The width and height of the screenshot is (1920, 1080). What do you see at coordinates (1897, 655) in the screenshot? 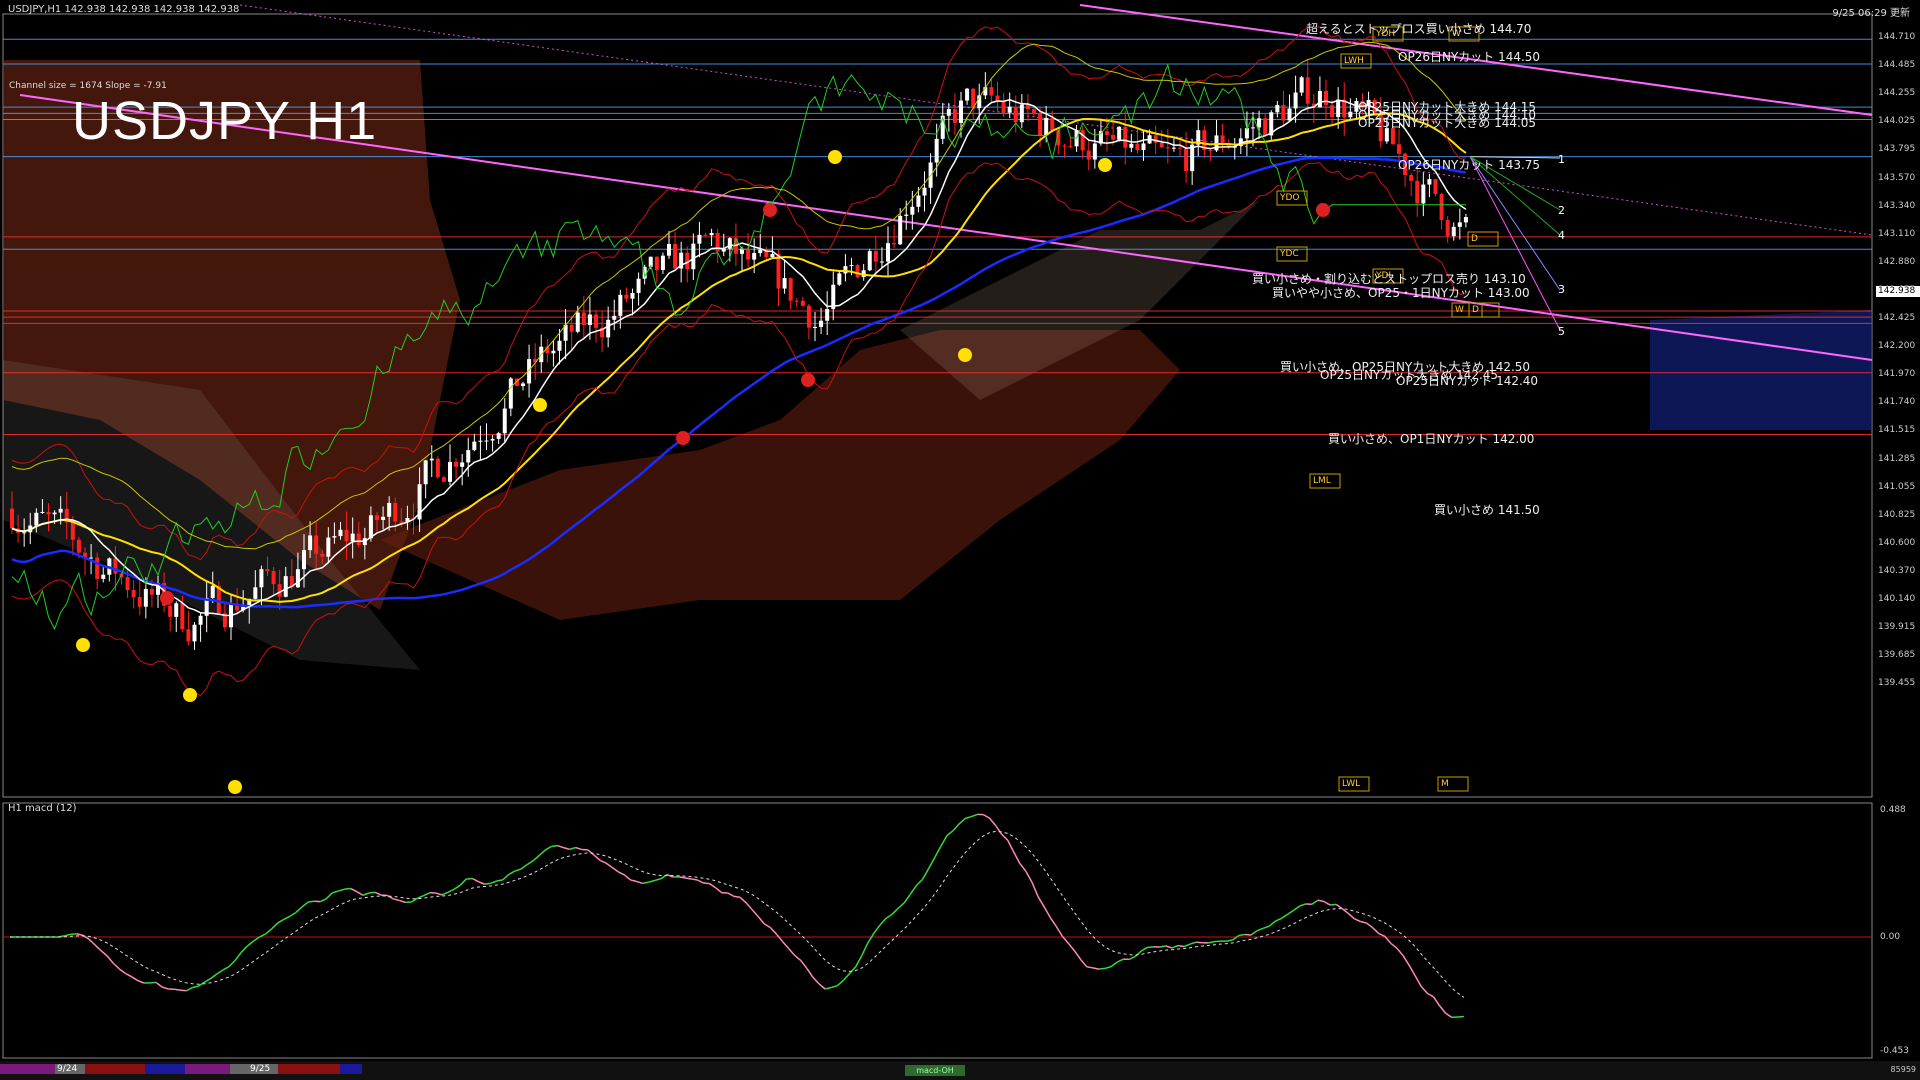
I see `price-tick-label: 139.685` at bounding box center [1897, 655].